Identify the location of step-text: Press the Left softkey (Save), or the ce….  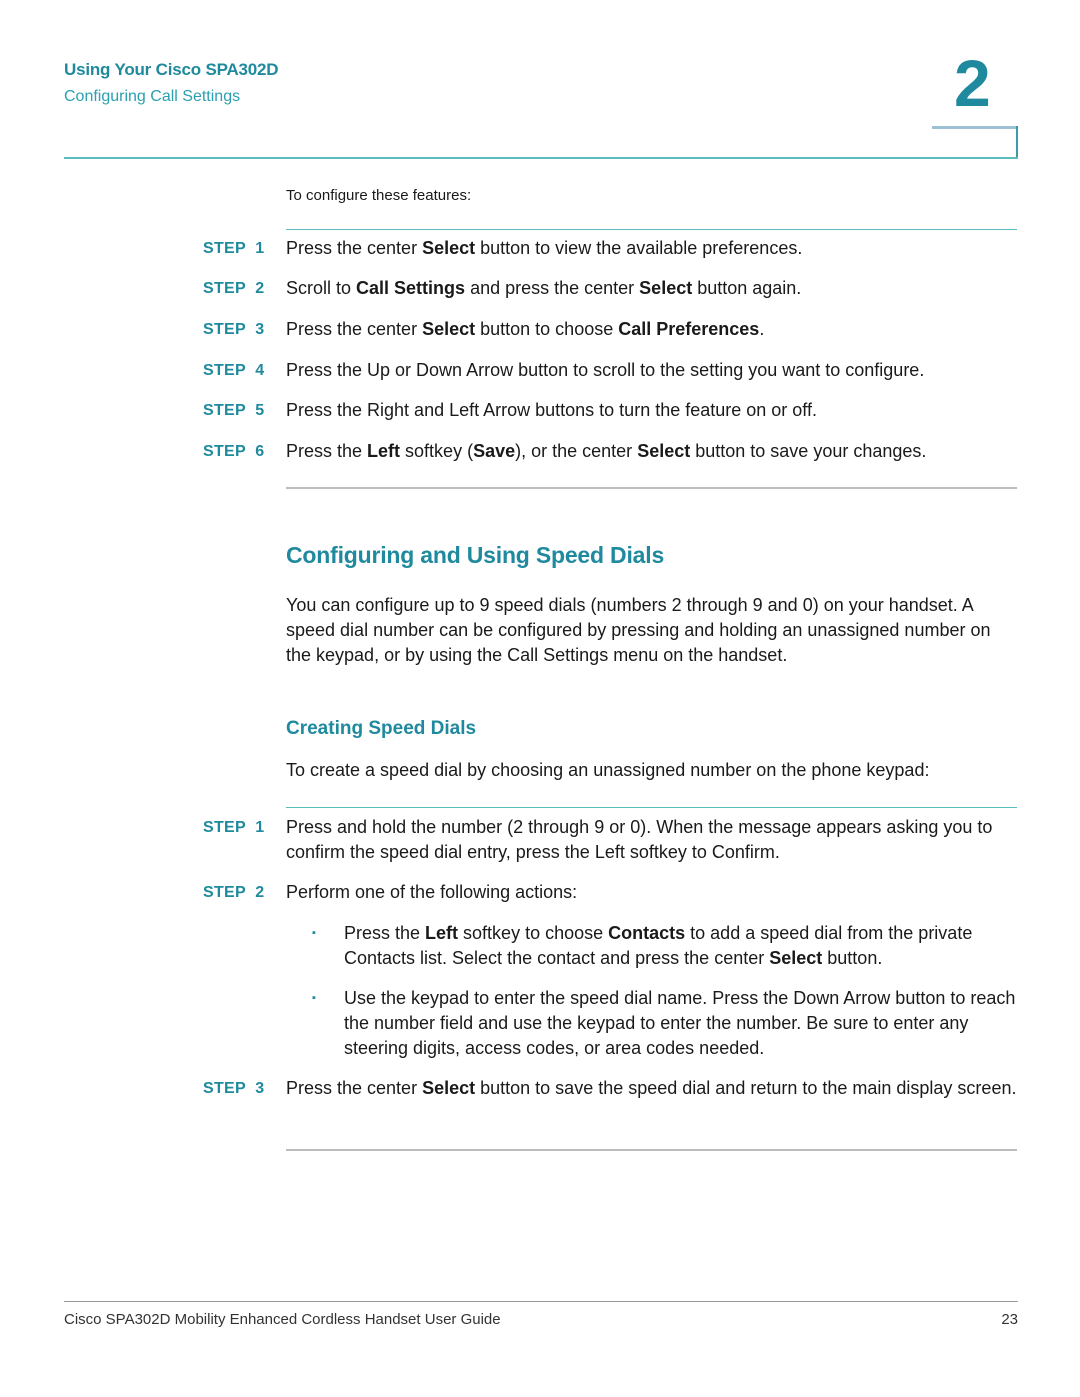
(606, 451).